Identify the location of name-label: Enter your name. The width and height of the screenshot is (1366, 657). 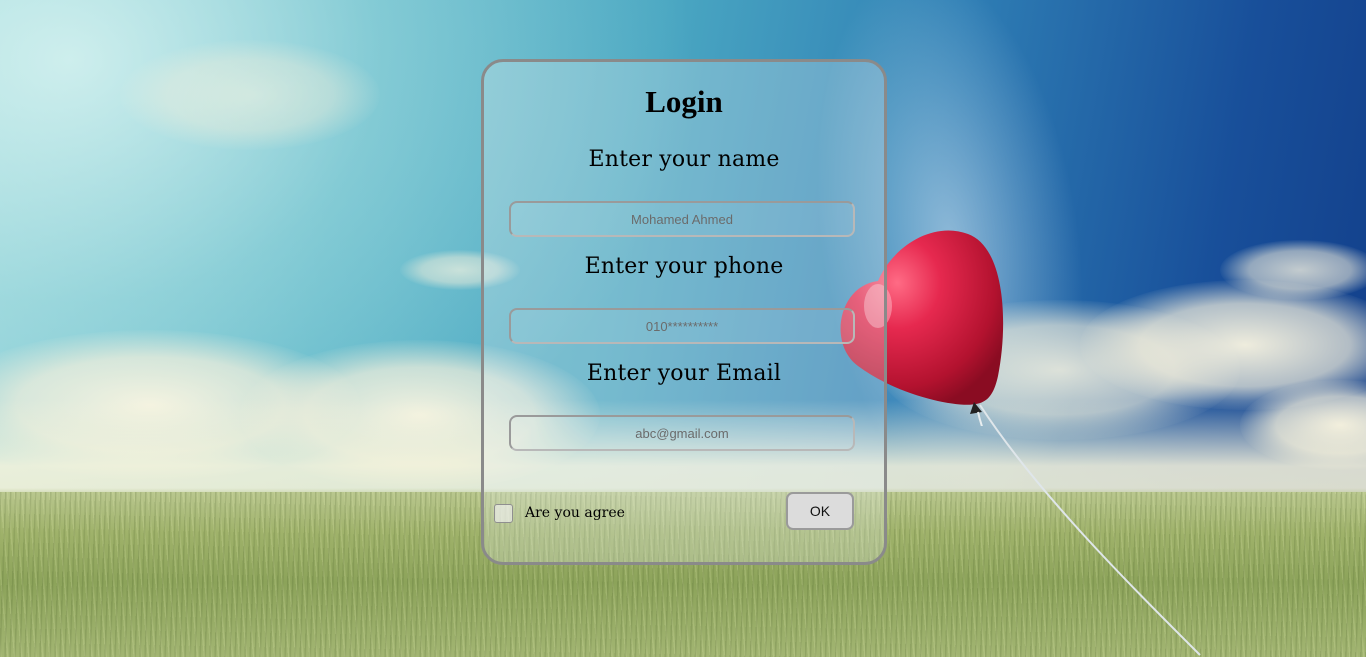
(684, 159).